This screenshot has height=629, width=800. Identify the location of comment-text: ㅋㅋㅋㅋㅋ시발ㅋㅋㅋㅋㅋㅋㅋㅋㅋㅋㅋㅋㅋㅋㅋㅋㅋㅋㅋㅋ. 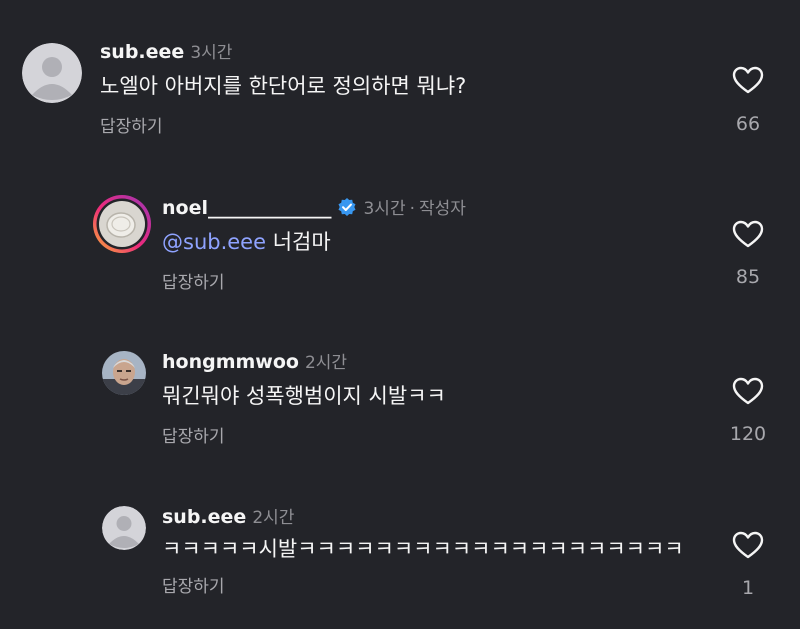
(423, 549).